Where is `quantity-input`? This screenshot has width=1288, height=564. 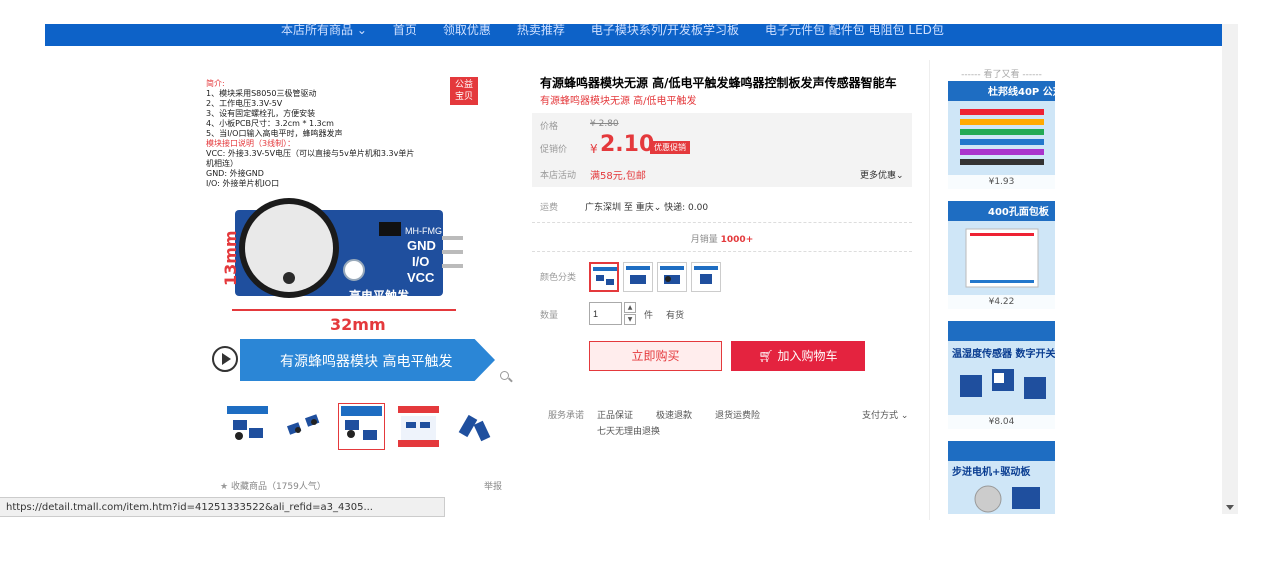 quantity-input is located at coordinates (605, 313).